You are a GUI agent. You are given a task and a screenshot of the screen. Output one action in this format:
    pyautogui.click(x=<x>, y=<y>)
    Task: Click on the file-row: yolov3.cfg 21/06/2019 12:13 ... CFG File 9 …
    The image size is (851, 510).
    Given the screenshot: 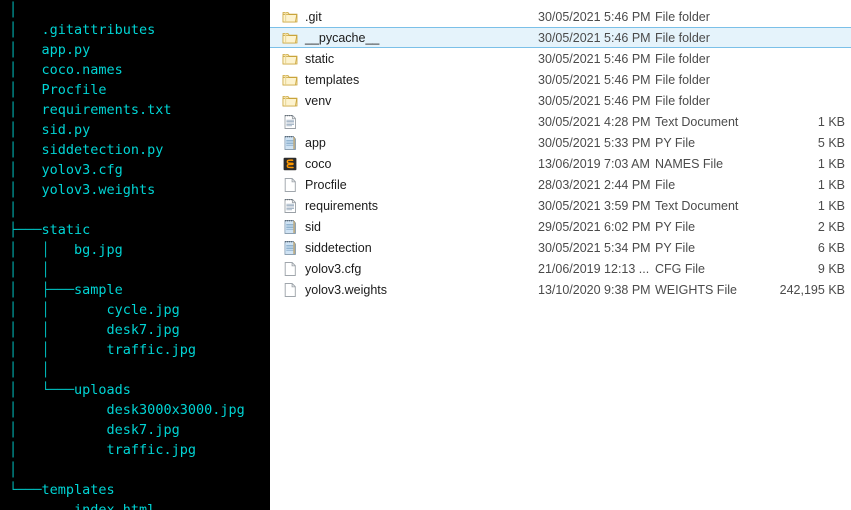 What is the action you would take?
    pyautogui.click(x=560, y=268)
    